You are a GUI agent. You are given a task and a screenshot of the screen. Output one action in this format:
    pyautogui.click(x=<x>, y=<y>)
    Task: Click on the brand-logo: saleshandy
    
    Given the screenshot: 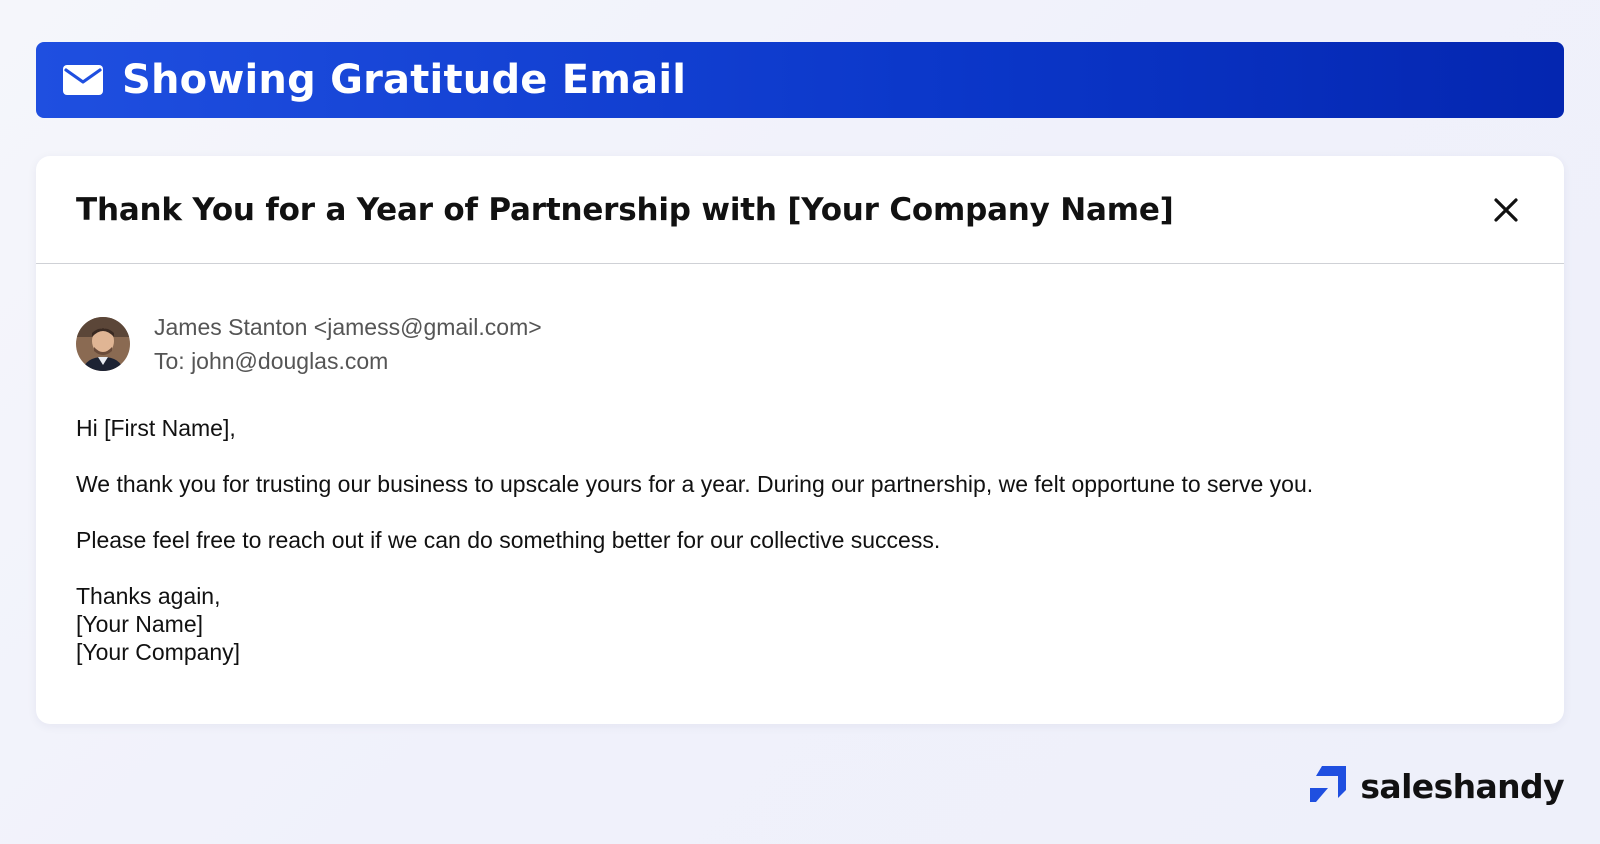 What is the action you would take?
    pyautogui.click(x=1436, y=786)
    